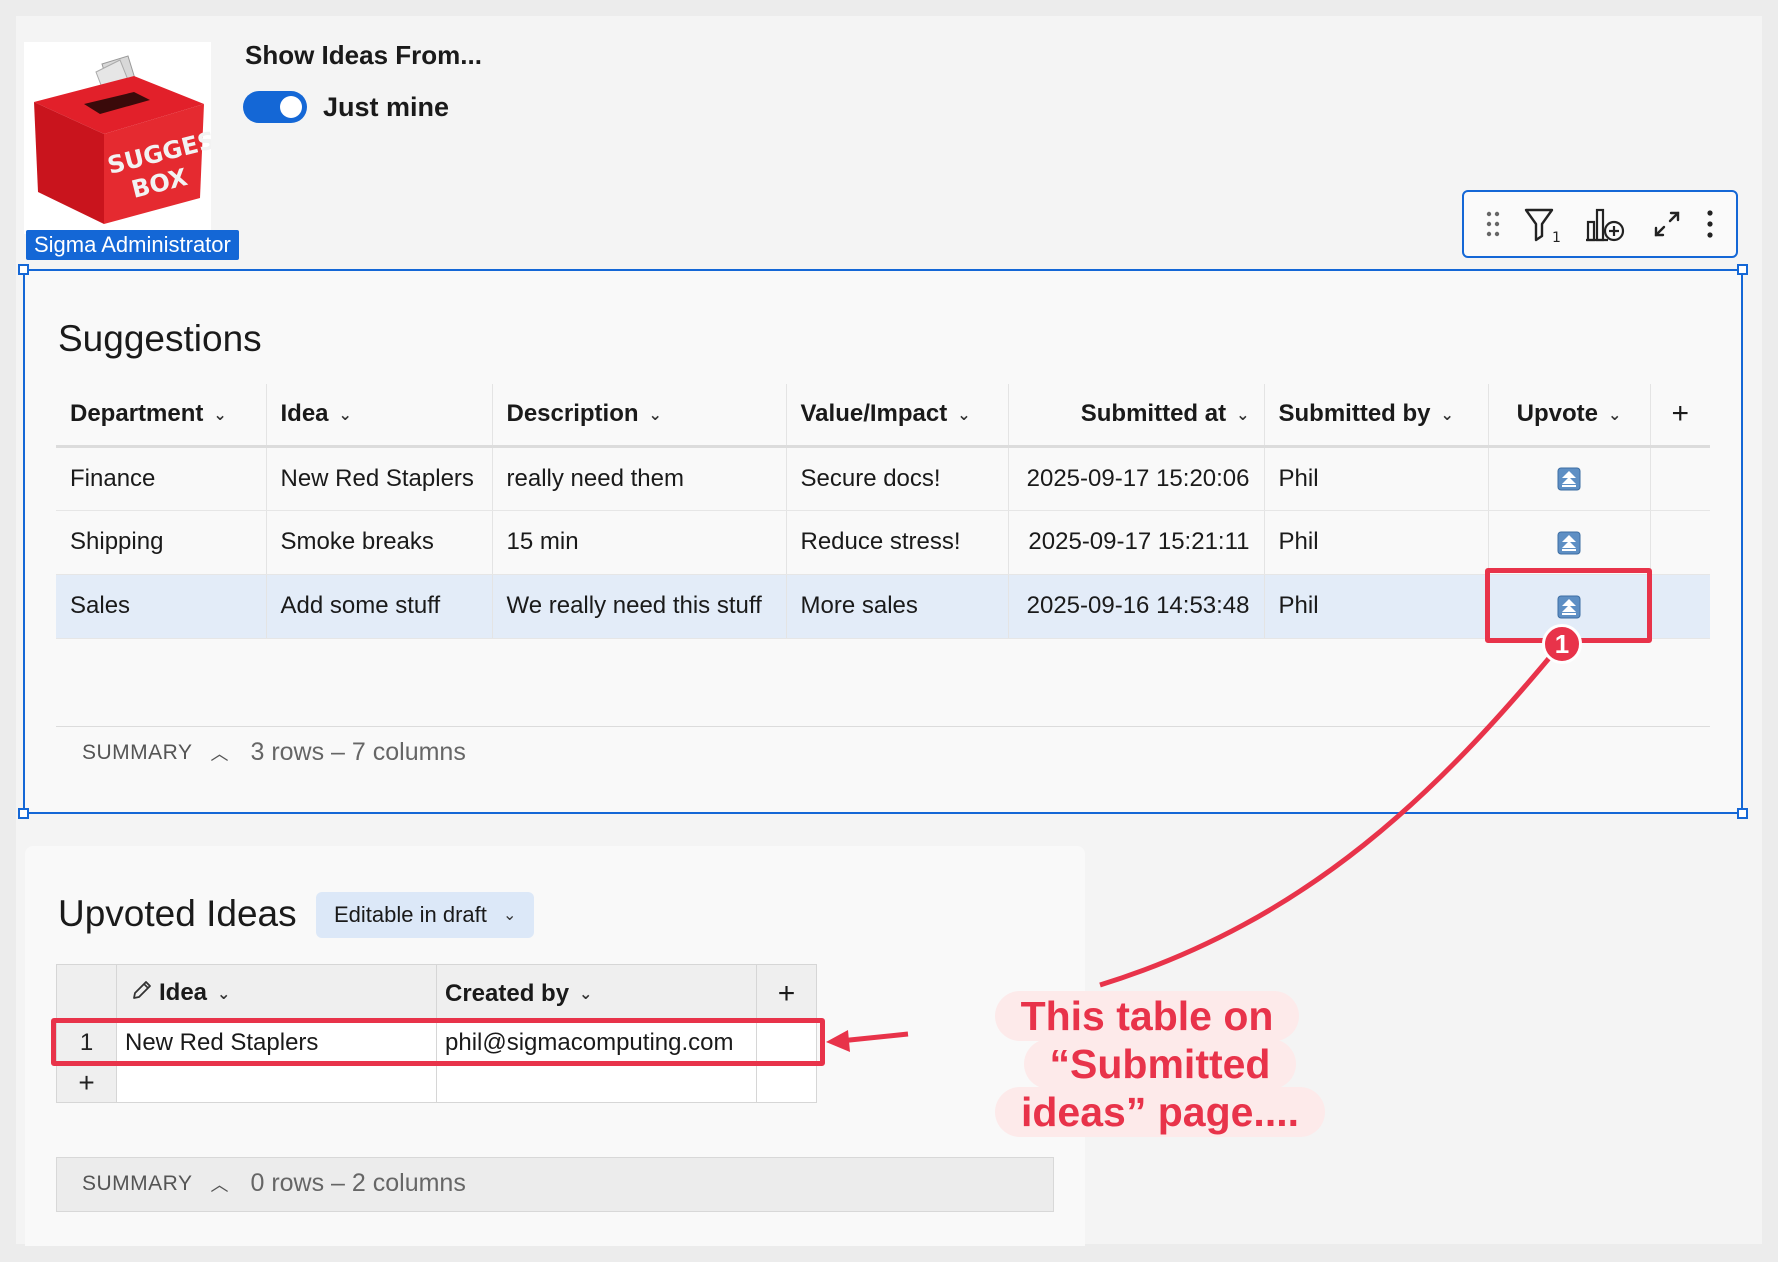 Image resolution: width=1778 pixels, height=1262 pixels. What do you see at coordinates (1136, 542) in the screenshot?
I see `cell-submitted-at: 2025-09-17 15:21:11` at bounding box center [1136, 542].